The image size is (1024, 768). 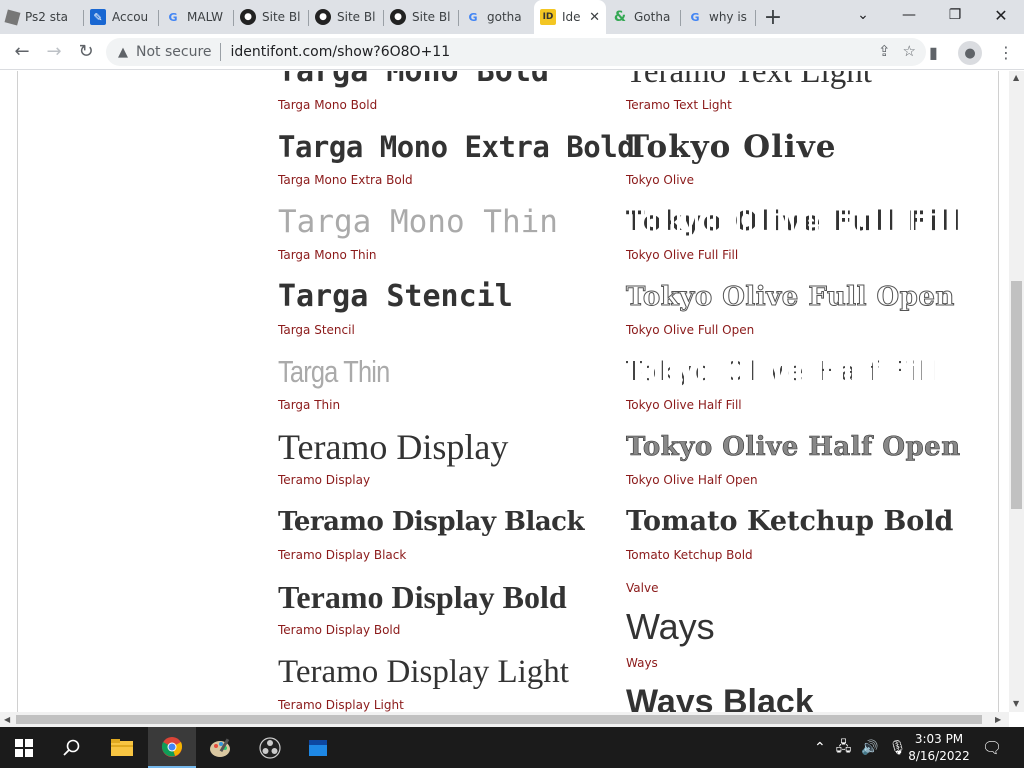 What do you see at coordinates (196, 17) in the screenshot?
I see `tab-3: G MALW` at bounding box center [196, 17].